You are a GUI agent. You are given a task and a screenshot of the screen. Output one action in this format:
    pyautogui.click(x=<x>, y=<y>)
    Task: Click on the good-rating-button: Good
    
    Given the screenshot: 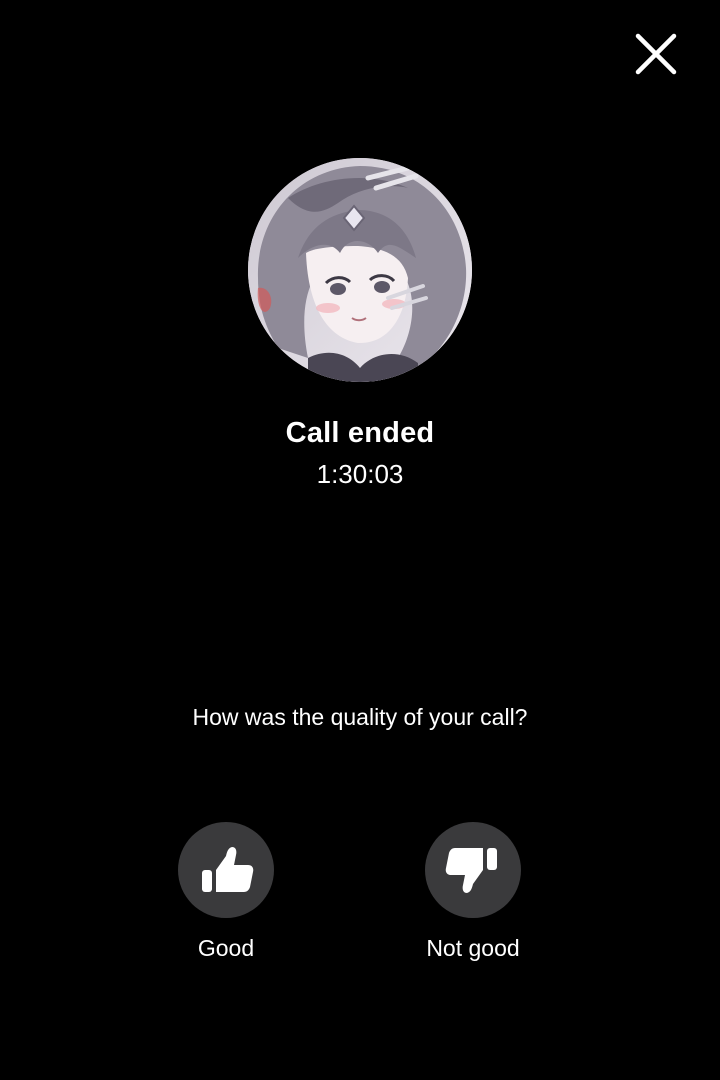 What is the action you would take?
    pyautogui.click(x=226, y=892)
    